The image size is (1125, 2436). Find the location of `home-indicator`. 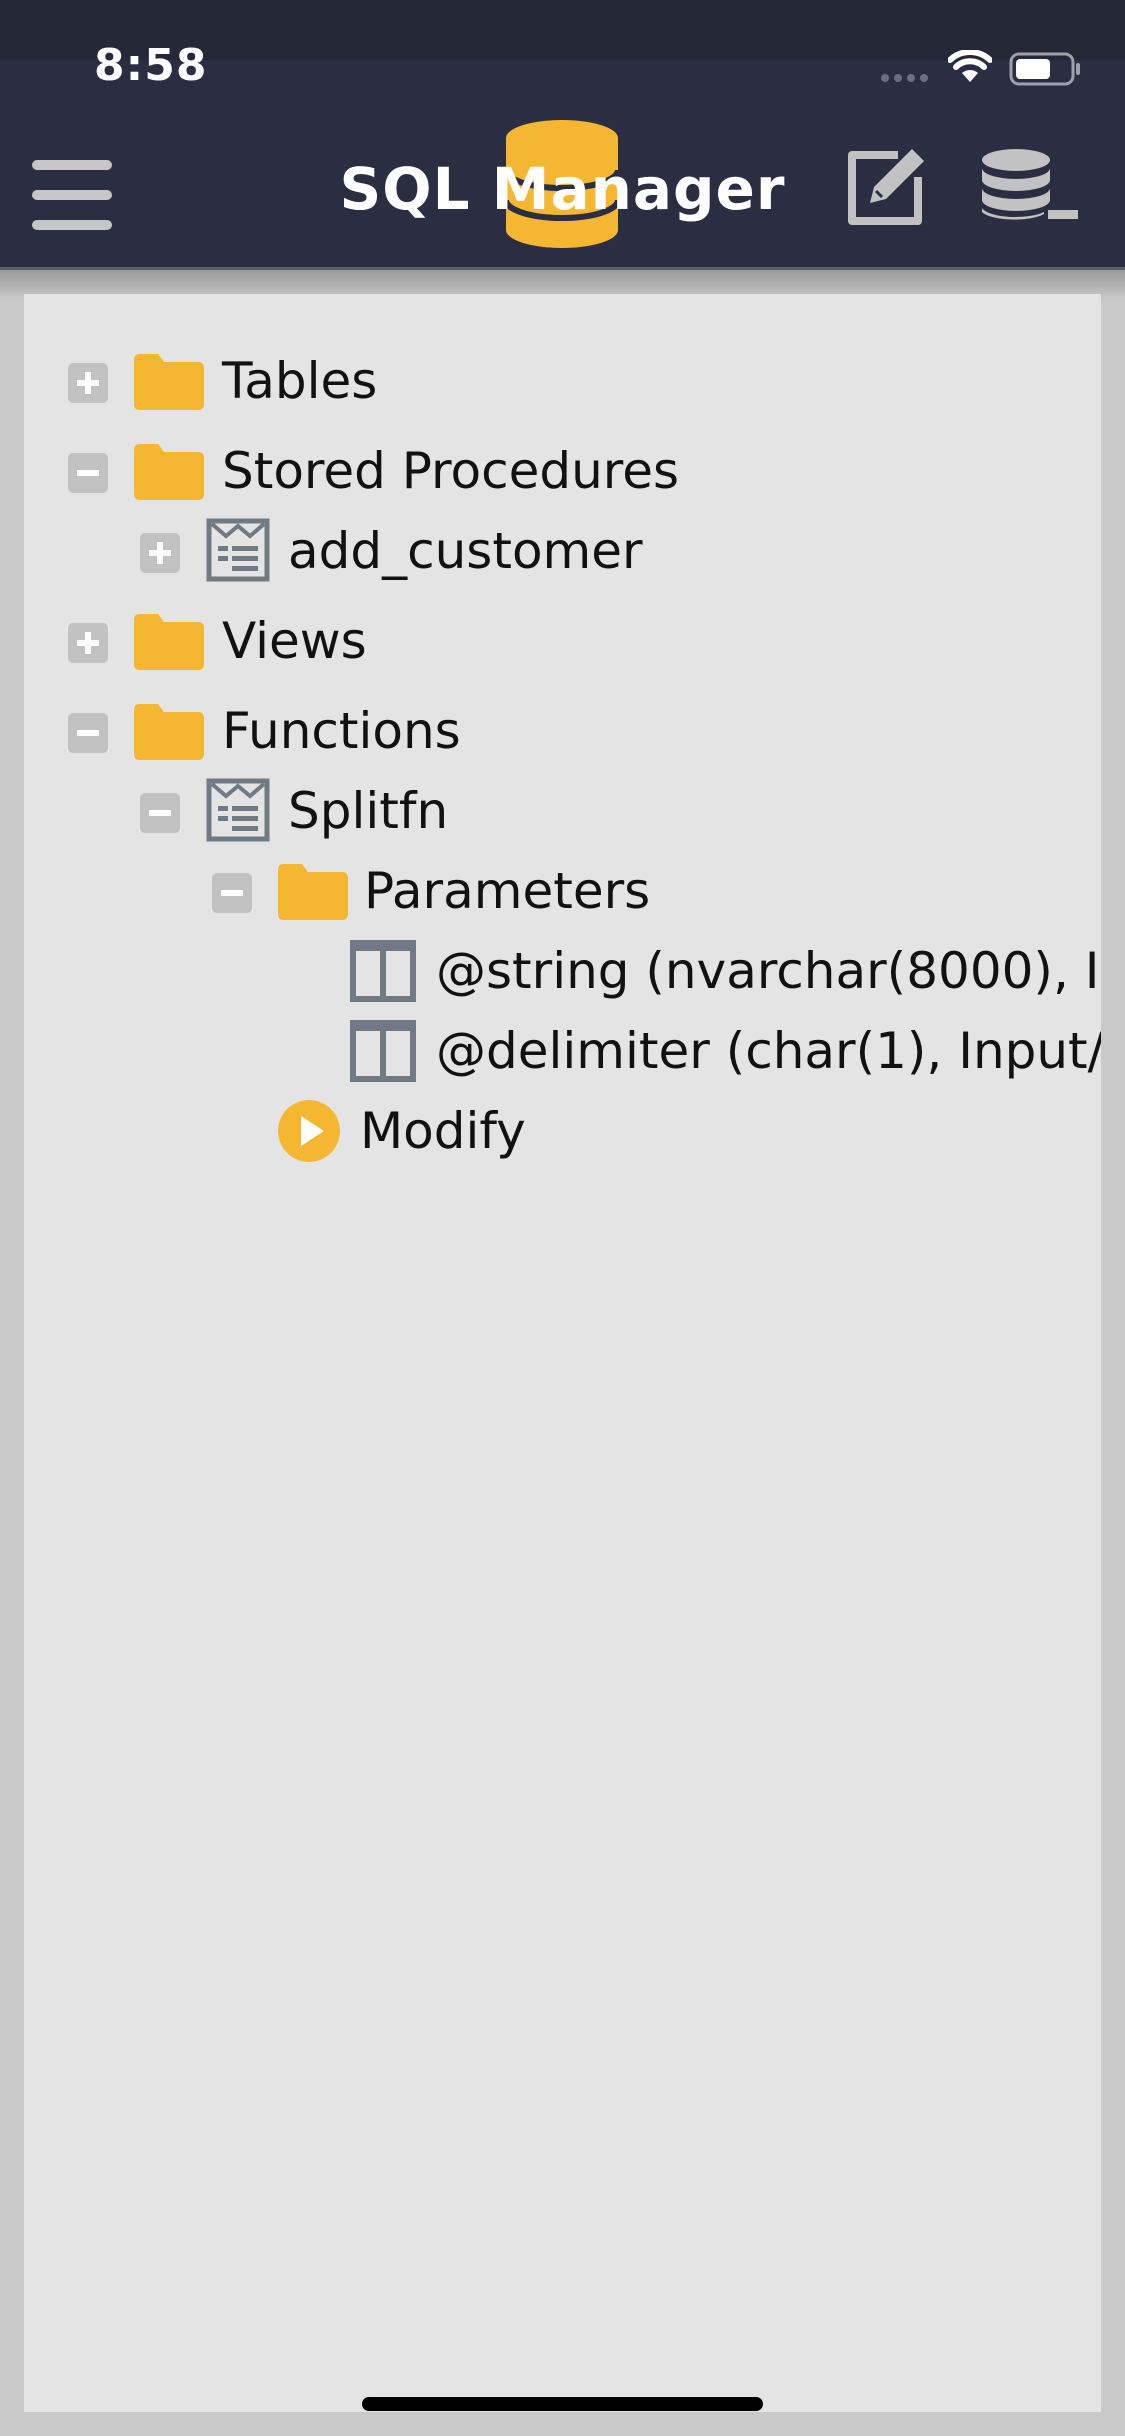

home-indicator is located at coordinates (562, 2404).